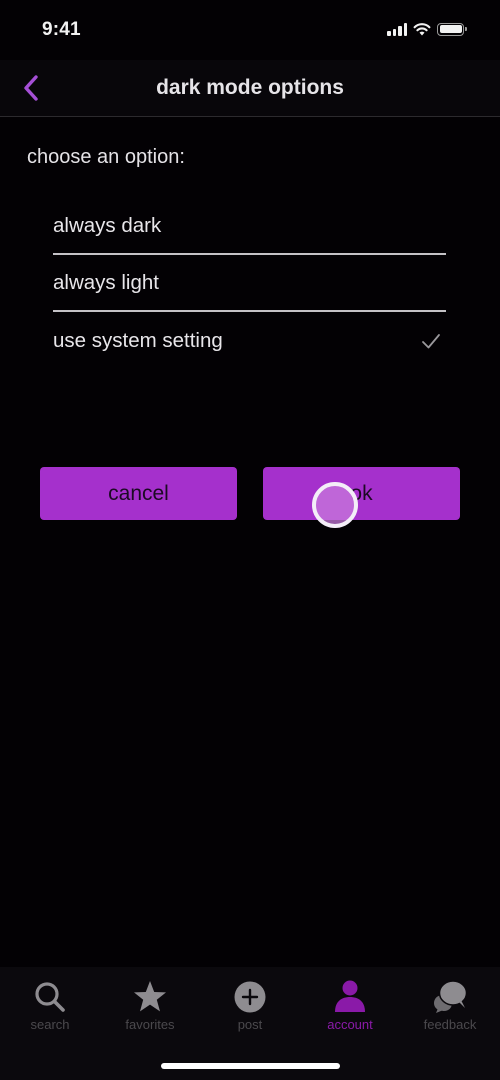 The image size is (500, 1080). I want to click on option-label: always light, so click(106, 282).